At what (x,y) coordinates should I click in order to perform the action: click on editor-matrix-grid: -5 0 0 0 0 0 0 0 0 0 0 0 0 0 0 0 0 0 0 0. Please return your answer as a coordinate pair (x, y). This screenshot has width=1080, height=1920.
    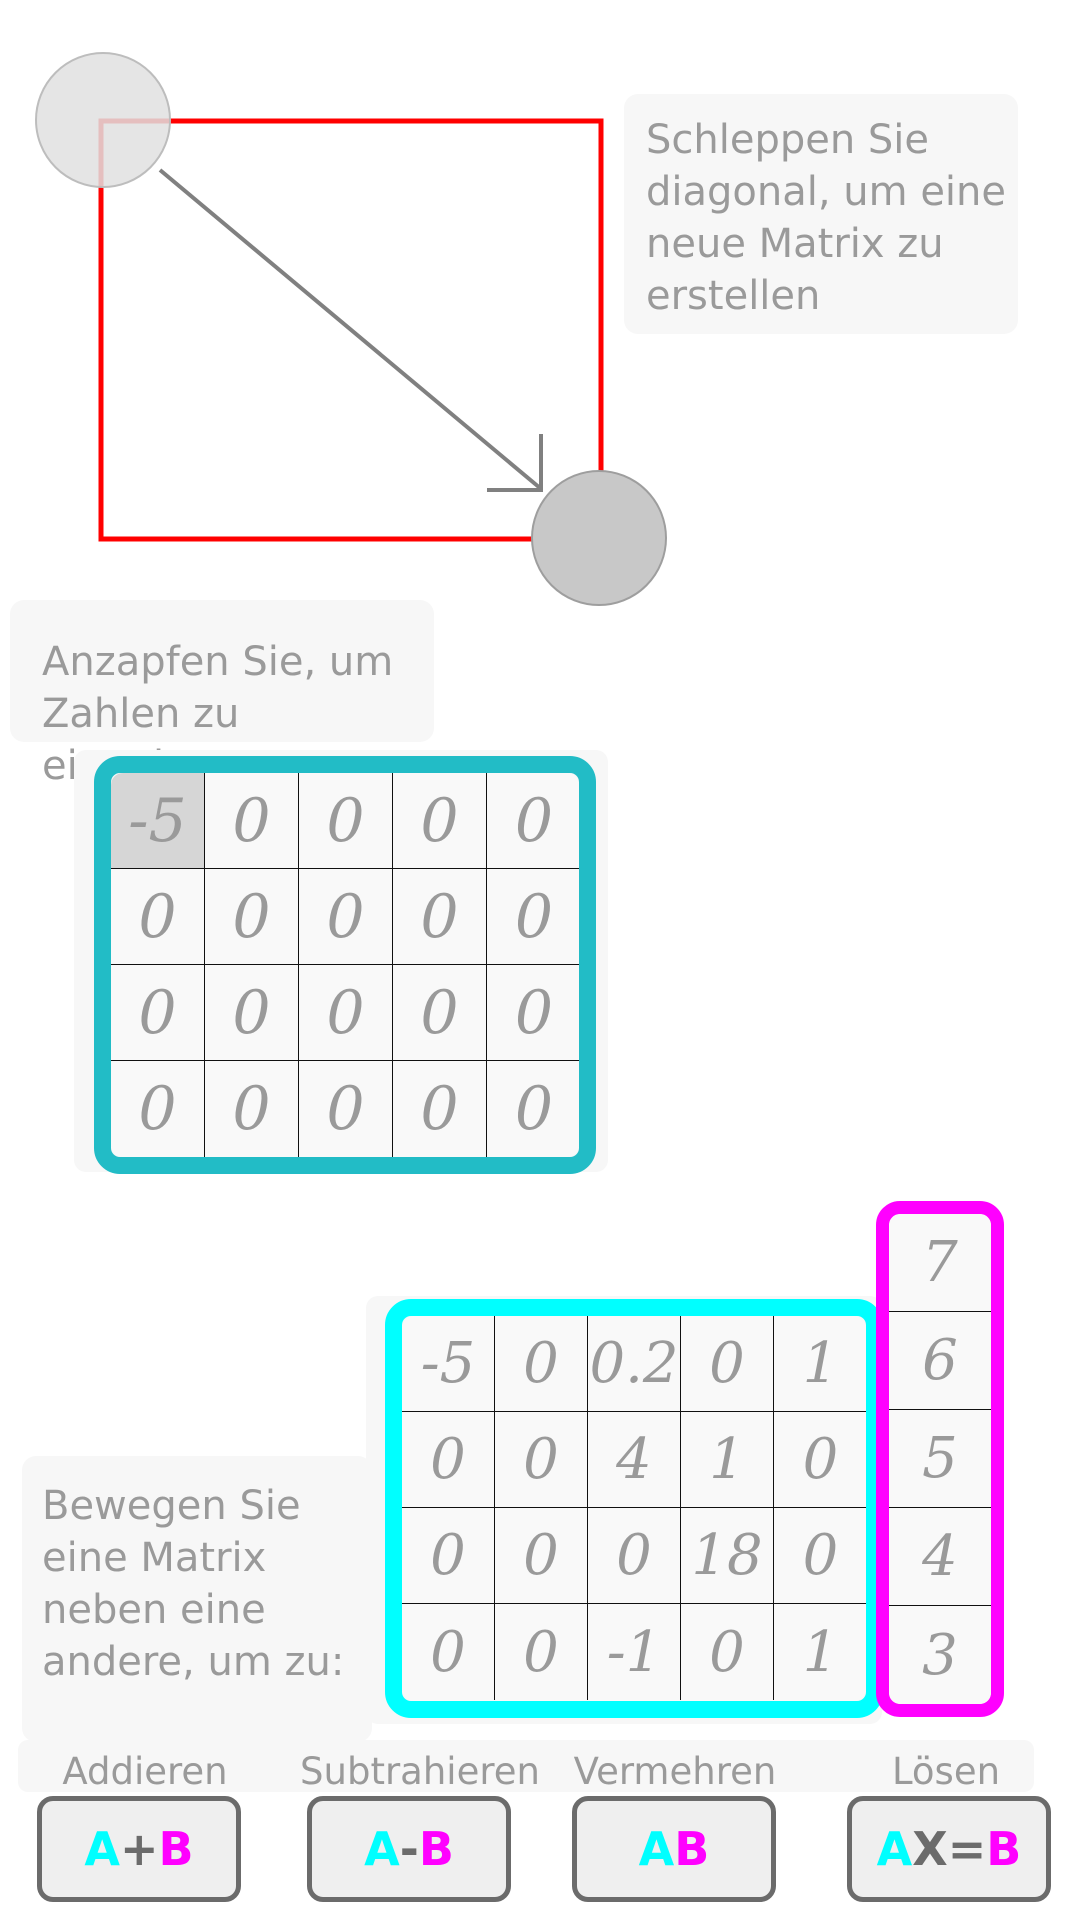
    Looking at the image, I should click on (345, 965).